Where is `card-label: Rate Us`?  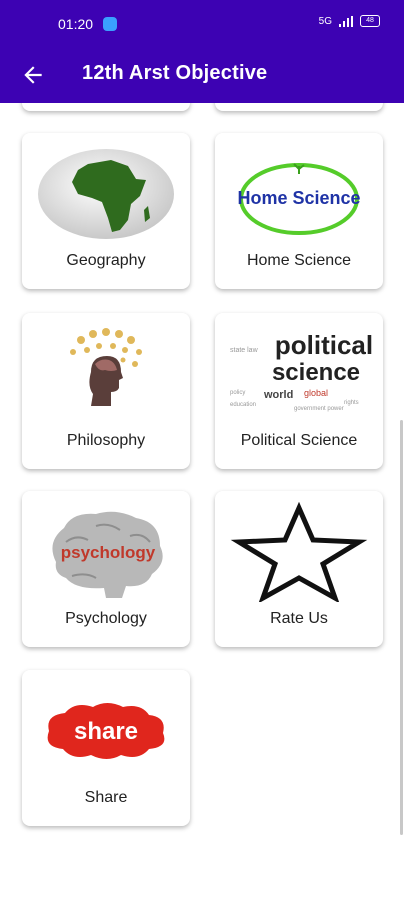
card-label: Rate Us is located at coordinates (299, 618).